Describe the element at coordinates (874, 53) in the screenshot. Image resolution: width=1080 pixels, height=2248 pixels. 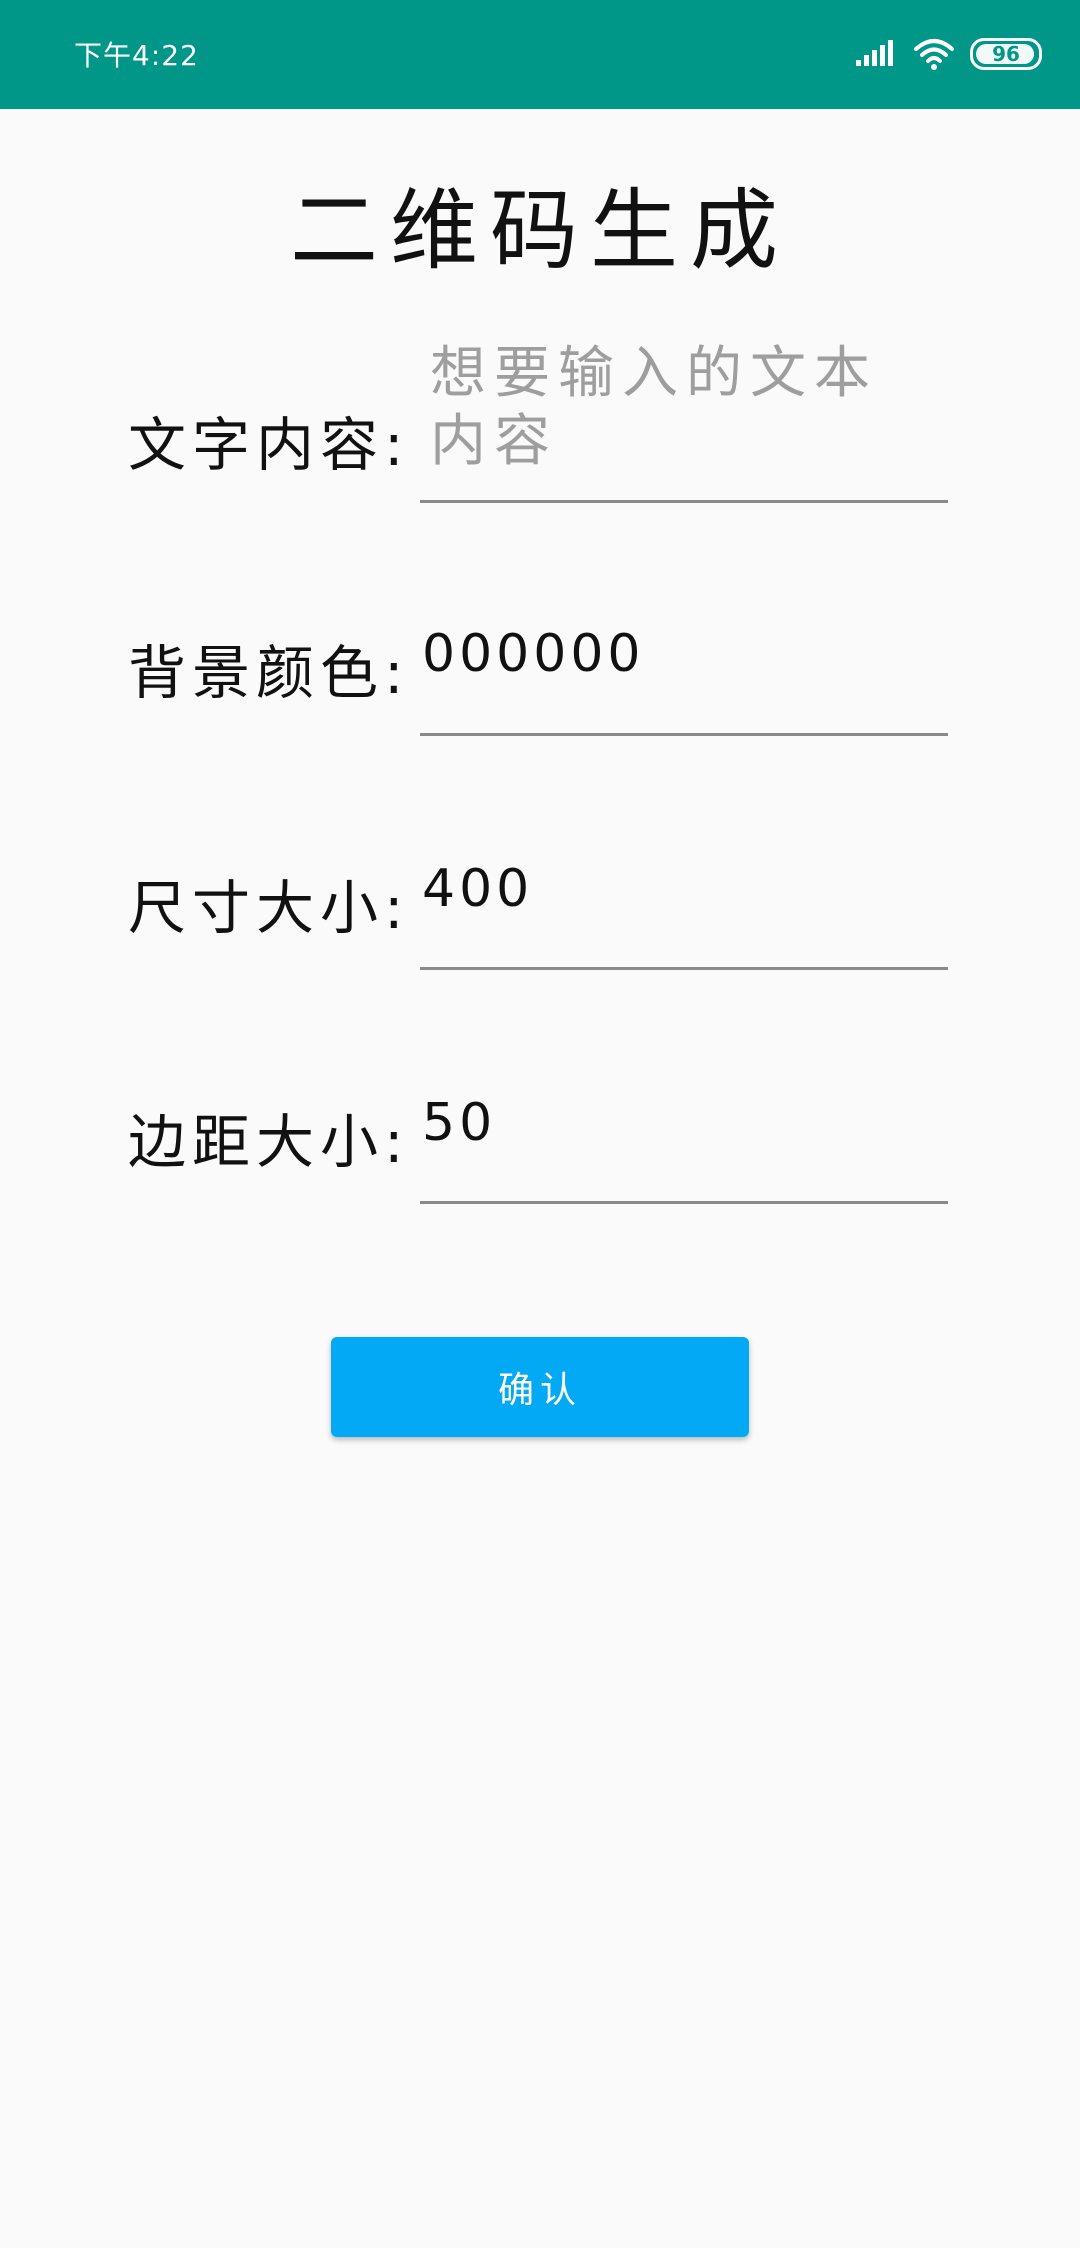
I see `signal-icon` at that location.